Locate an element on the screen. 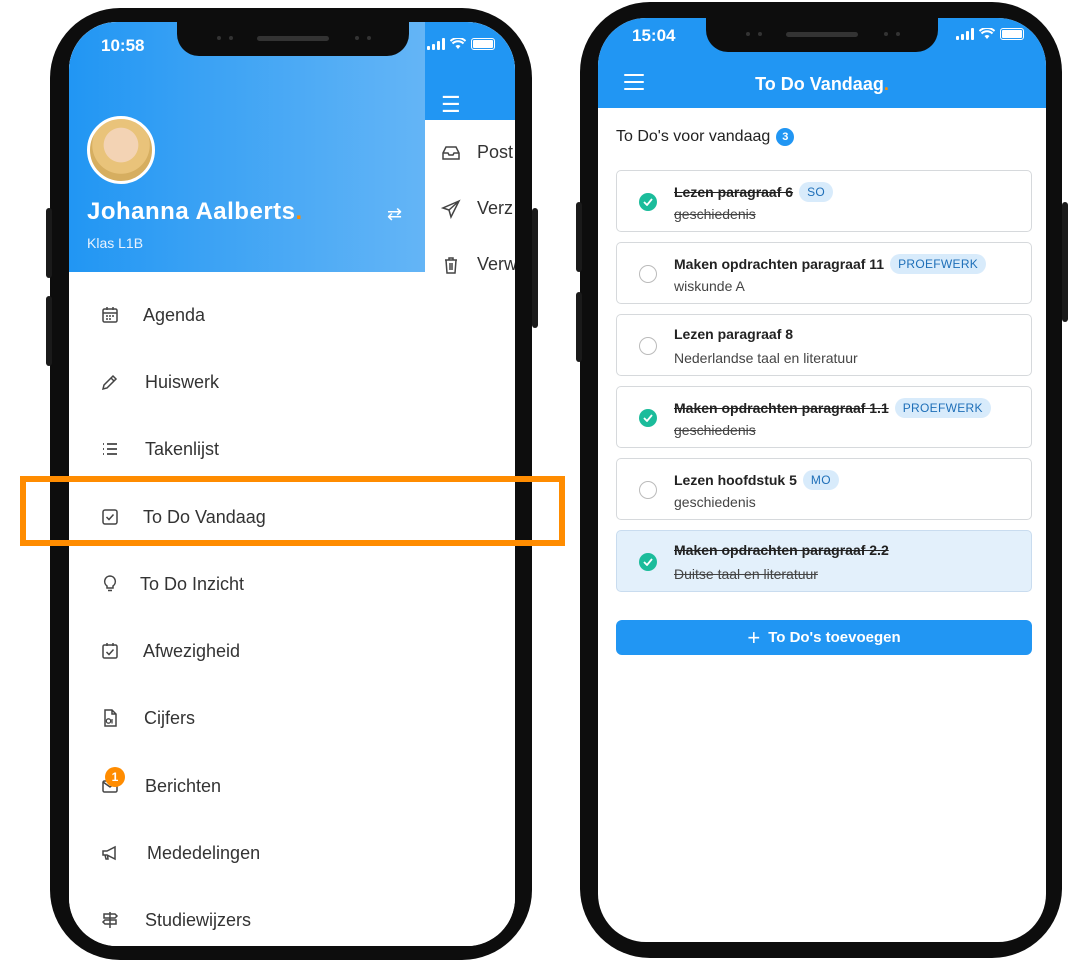  volume-down-button is located at coordinates (579, 327).